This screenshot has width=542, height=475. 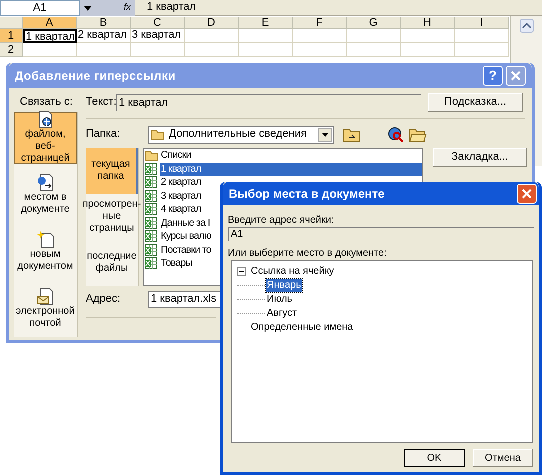 I want to click on window-title: Добавление гиперссылки, so click(x=95, y=76).